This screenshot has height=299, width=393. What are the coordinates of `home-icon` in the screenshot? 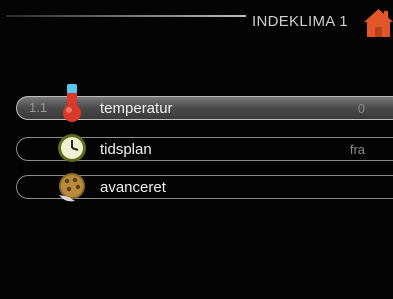 It's located at (378, 23).